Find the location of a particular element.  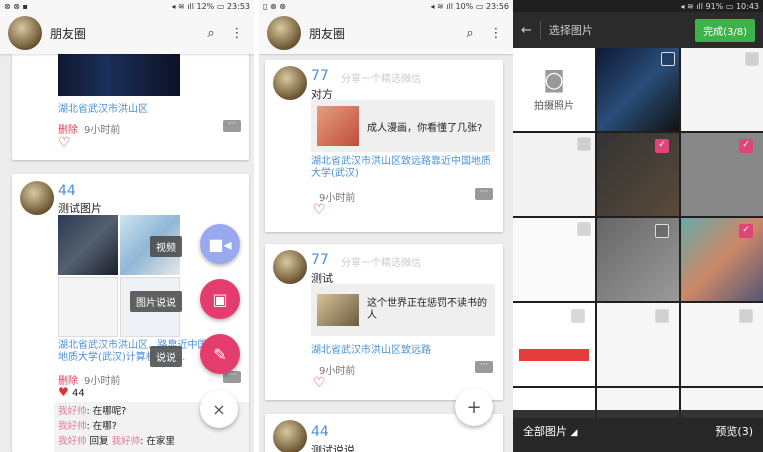

album-selector: 全部图片 ◢ is located at coordinates (550, 431).